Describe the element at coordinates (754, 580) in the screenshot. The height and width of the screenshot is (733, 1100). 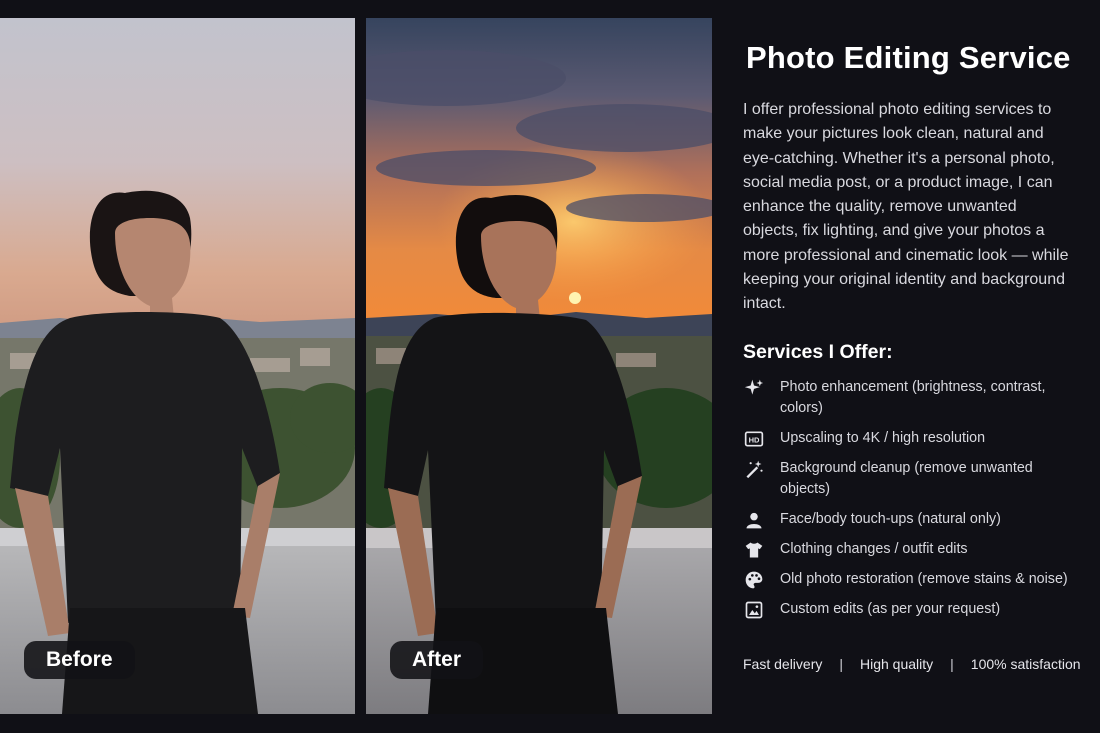
I see `palette-icon` at that location.